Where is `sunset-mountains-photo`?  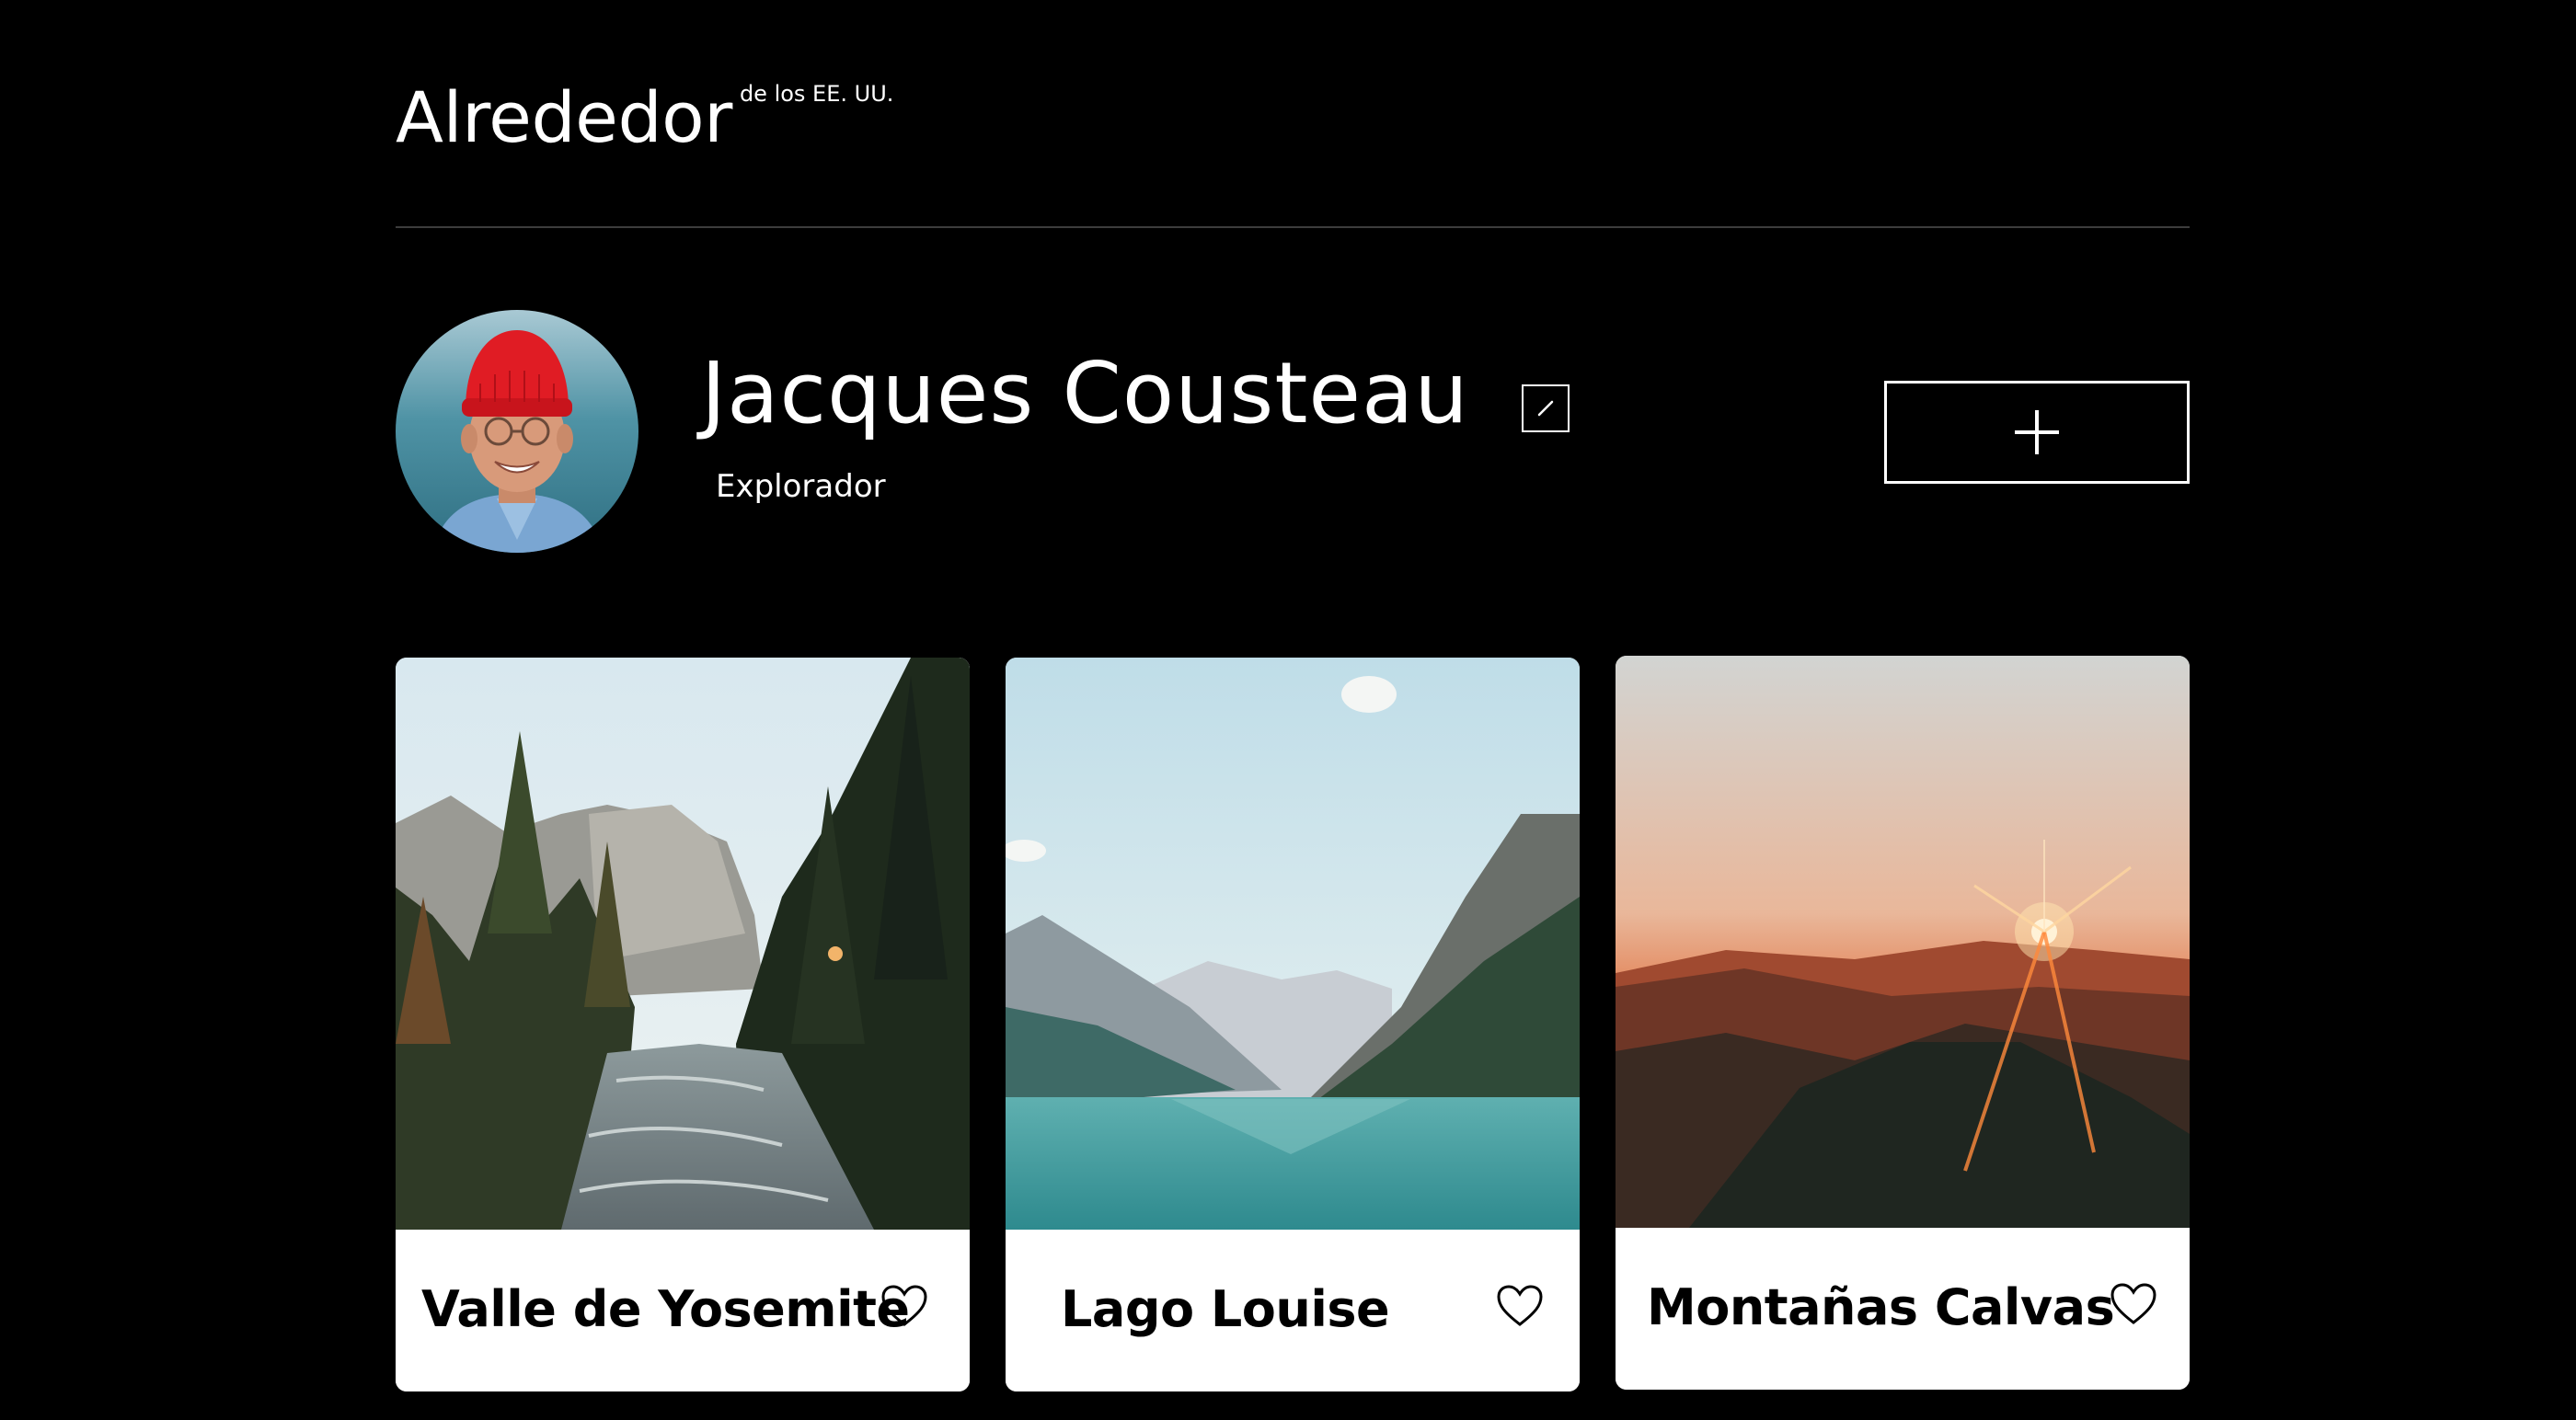 sunset-mountains-photo is located at coordinates (1903, 942).